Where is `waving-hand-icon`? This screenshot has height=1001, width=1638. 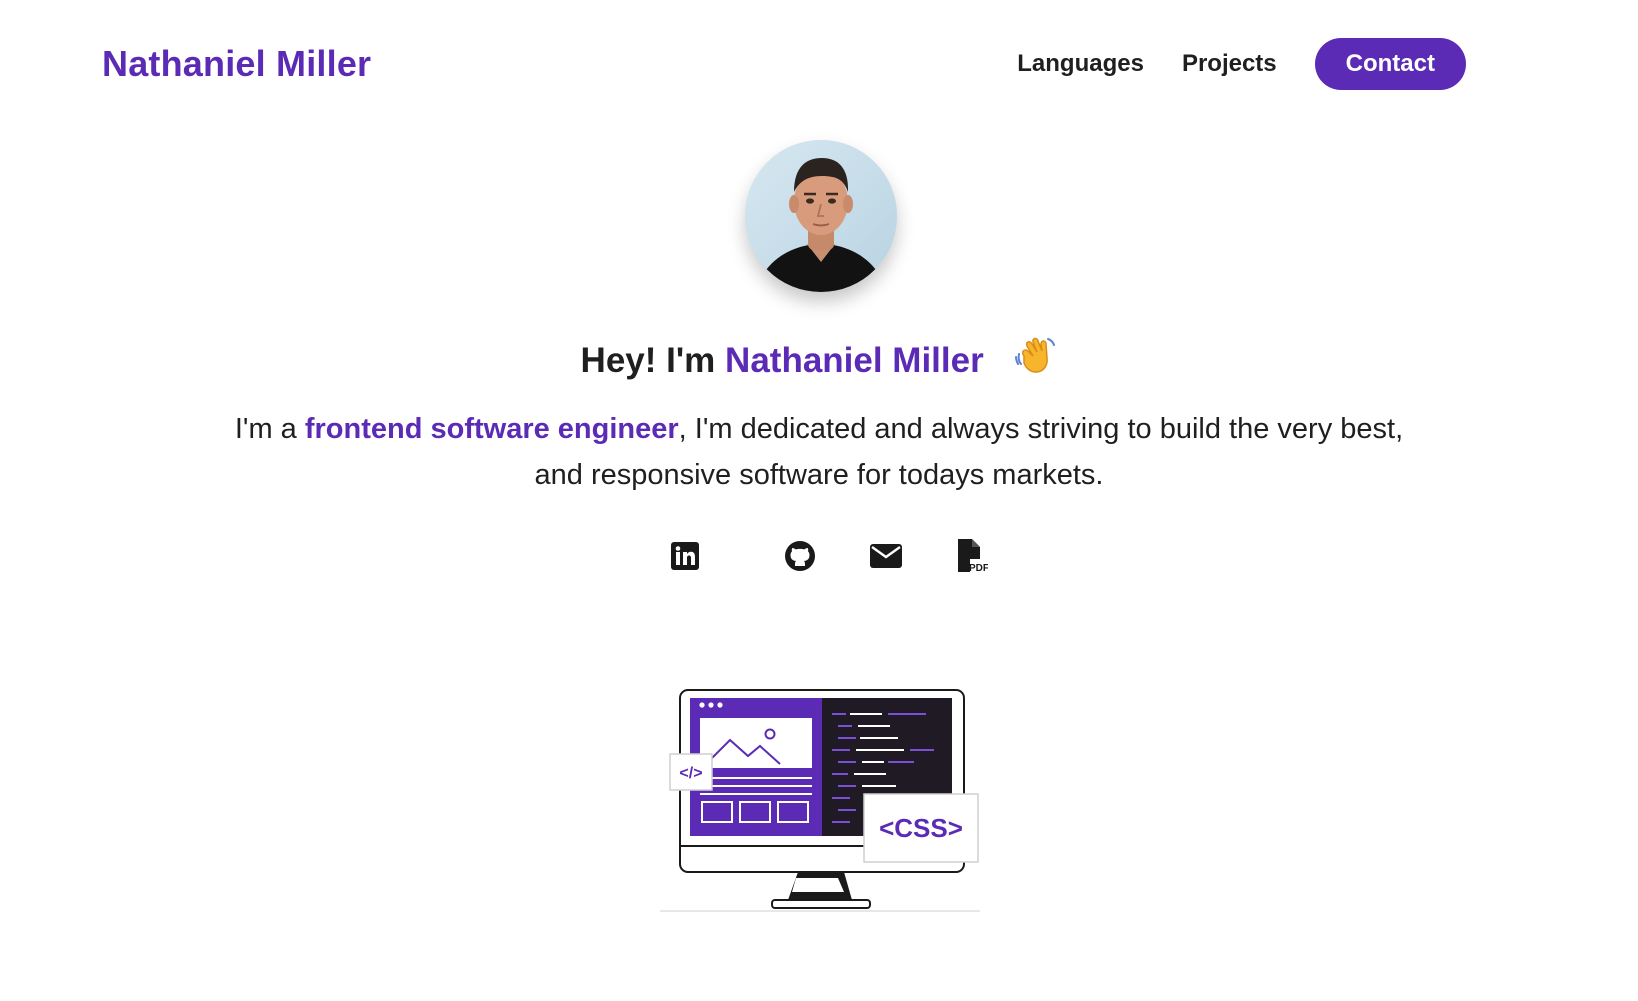 waving-hand-icon is located at coordinates (1036, 360).